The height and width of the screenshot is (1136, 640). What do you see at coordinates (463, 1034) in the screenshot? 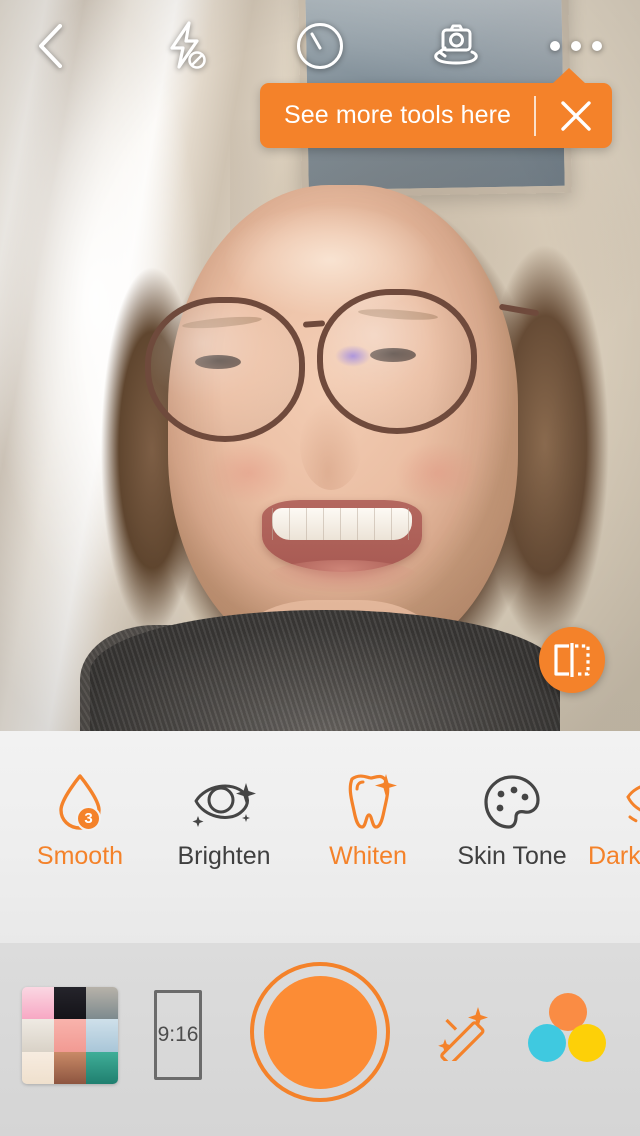
I see `magic-wand-icon` at bounding box center [463, 1034].